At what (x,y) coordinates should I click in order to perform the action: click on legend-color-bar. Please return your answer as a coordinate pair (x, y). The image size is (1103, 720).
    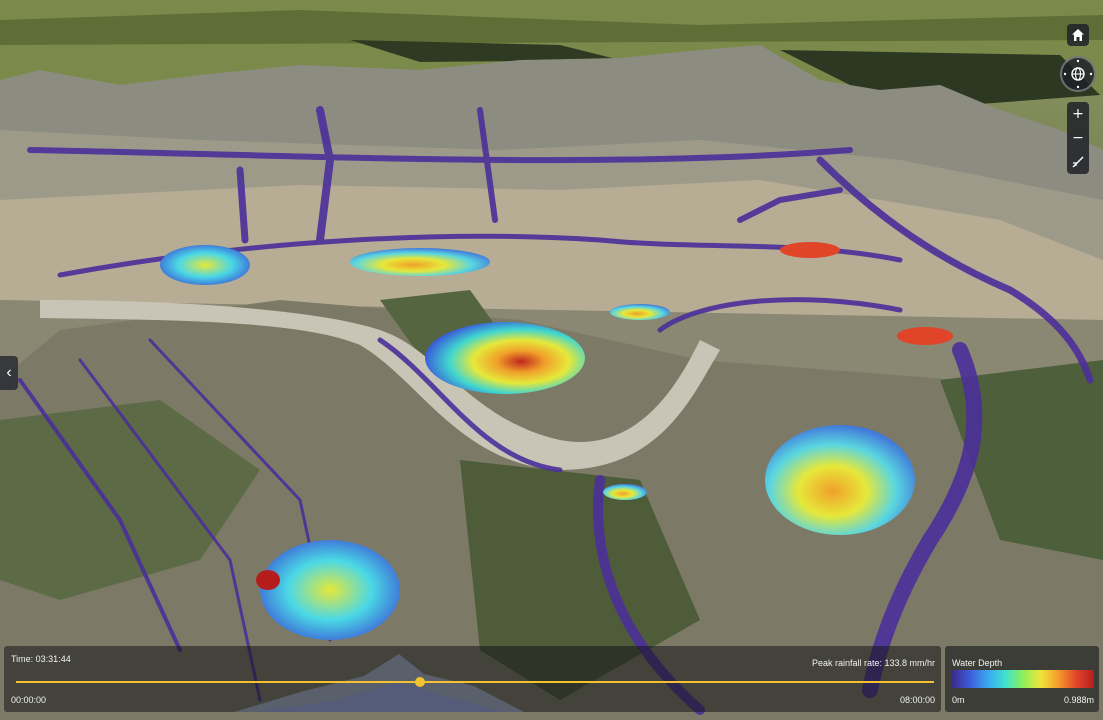
    Looking at the image, I should click on (1023, 679).